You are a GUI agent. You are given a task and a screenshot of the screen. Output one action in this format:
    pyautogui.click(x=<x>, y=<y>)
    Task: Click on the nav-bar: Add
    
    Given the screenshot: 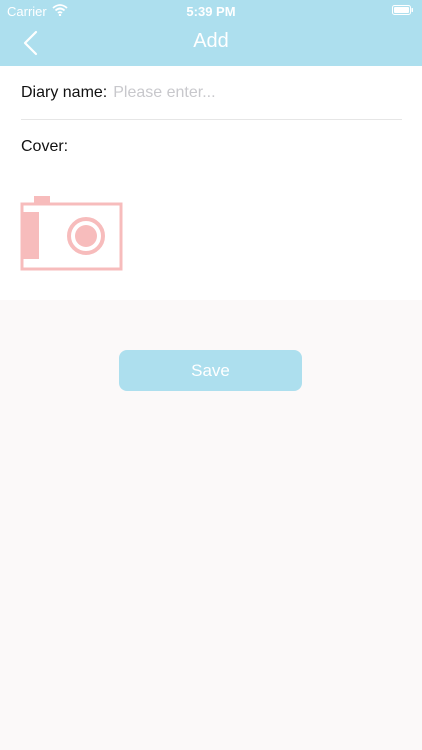 What is the action you would take?
    pyautogui.click(x=211, y=44)
    